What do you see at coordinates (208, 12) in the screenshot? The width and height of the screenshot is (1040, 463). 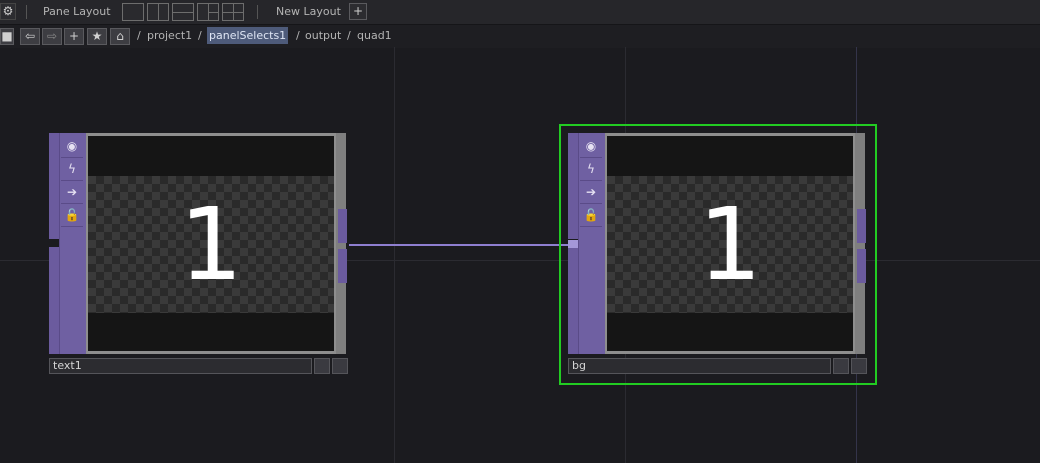 I see `layout-three-pane-button` at bounding box center [208, 12].